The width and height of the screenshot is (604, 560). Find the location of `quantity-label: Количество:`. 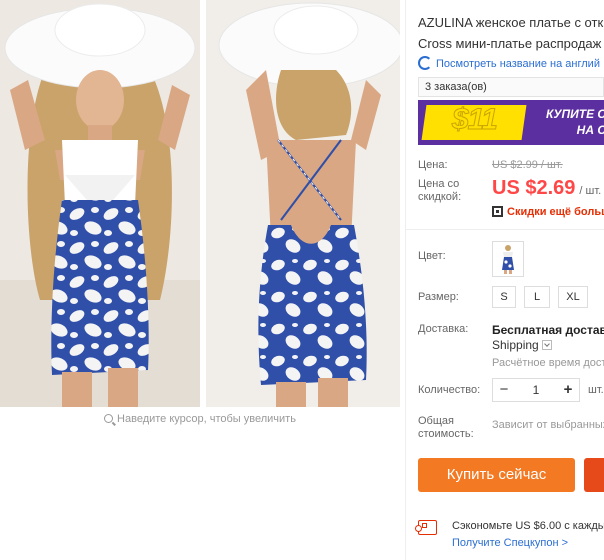

quantity-label: Количество: is located at coordinates (449, 390).